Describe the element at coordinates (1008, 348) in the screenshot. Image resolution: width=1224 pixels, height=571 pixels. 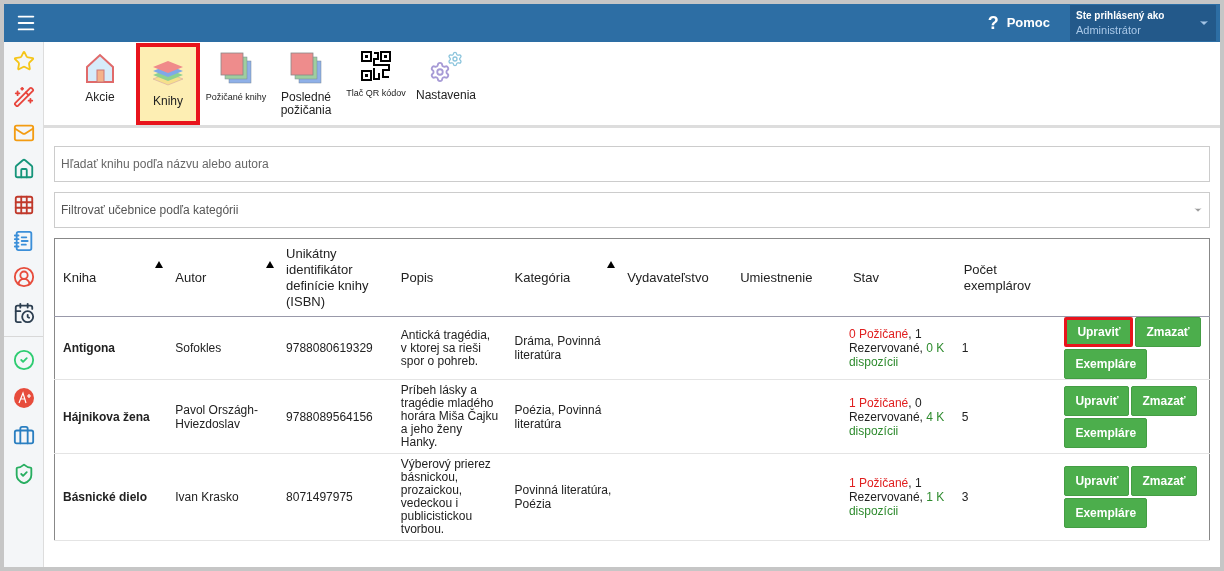
I see `table-cell: 1` at that location.